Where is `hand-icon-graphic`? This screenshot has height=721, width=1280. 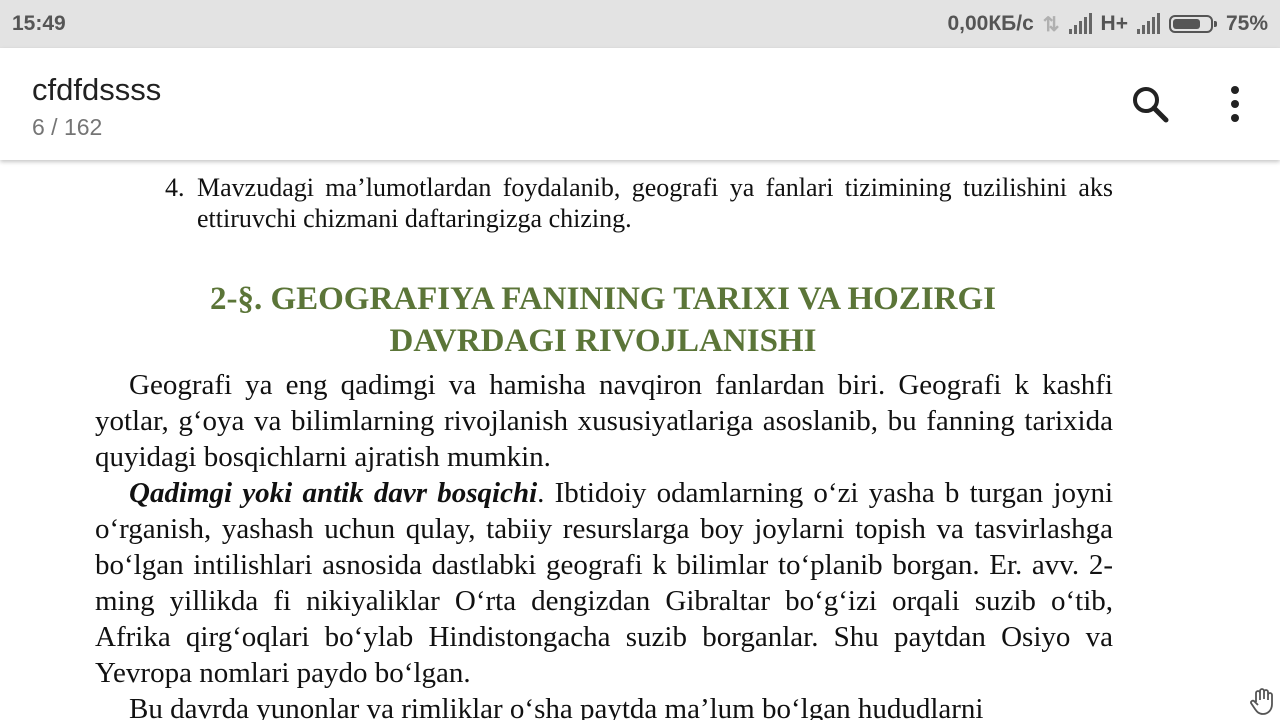
hand-icon-graphic is located at coordinates (1261, 701).